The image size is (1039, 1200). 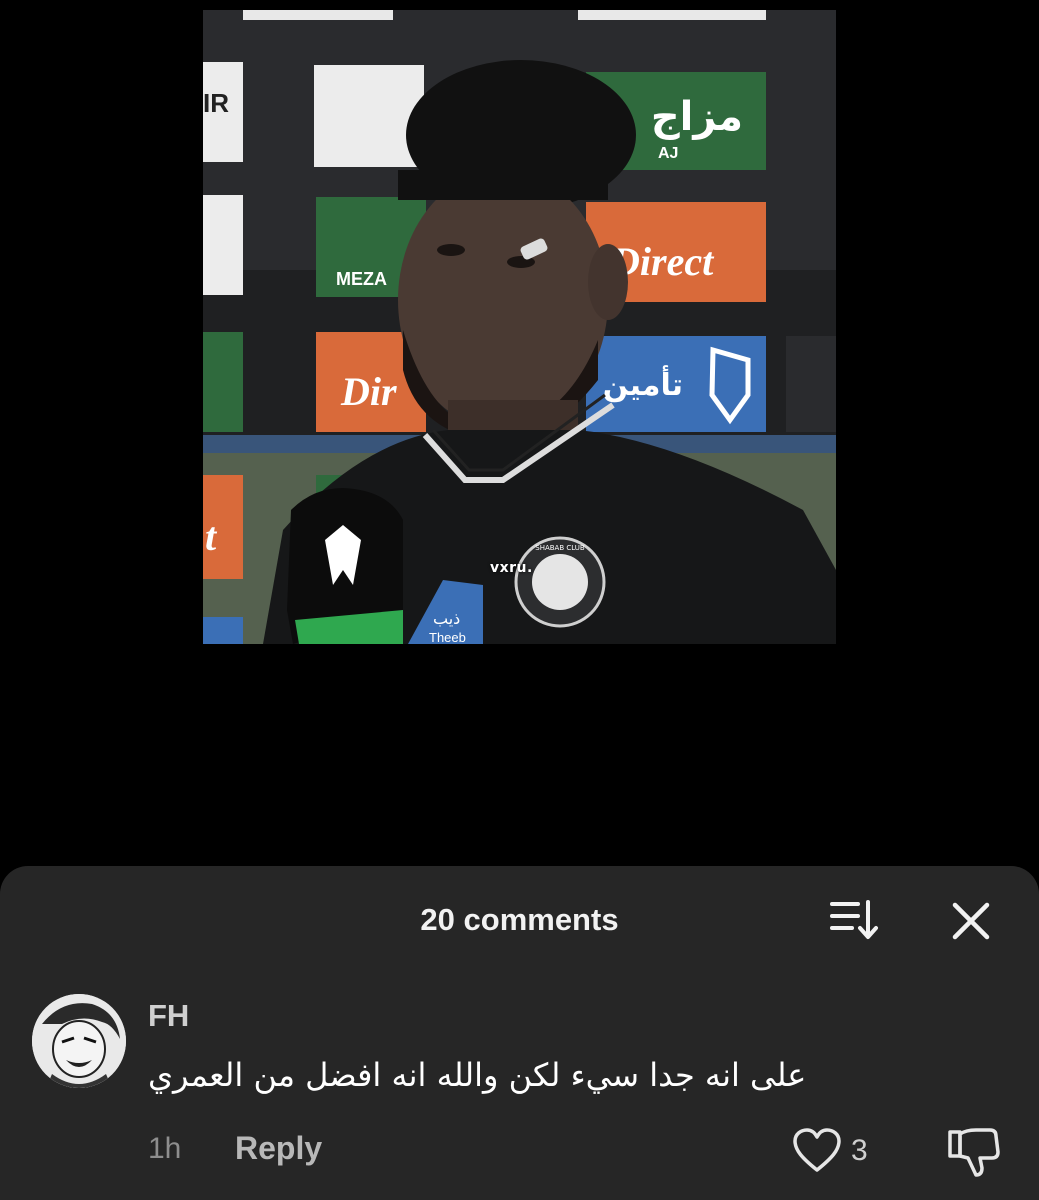 I want to click on avatar-image, so click(x=79, y=1041).